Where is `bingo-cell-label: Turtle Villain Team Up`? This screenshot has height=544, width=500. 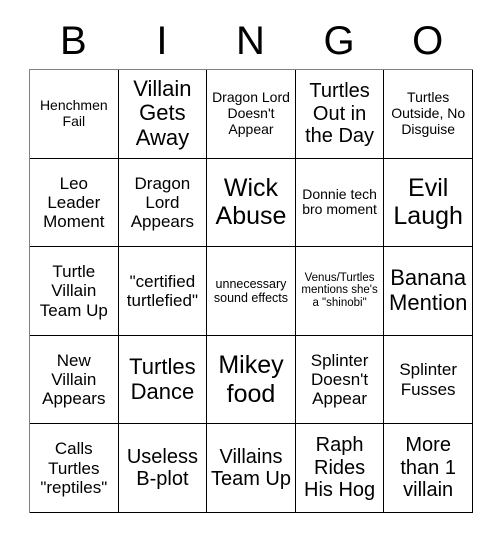 bingo-cell-label: Turtle Villain Team Up is located at coordinates (73, 291).